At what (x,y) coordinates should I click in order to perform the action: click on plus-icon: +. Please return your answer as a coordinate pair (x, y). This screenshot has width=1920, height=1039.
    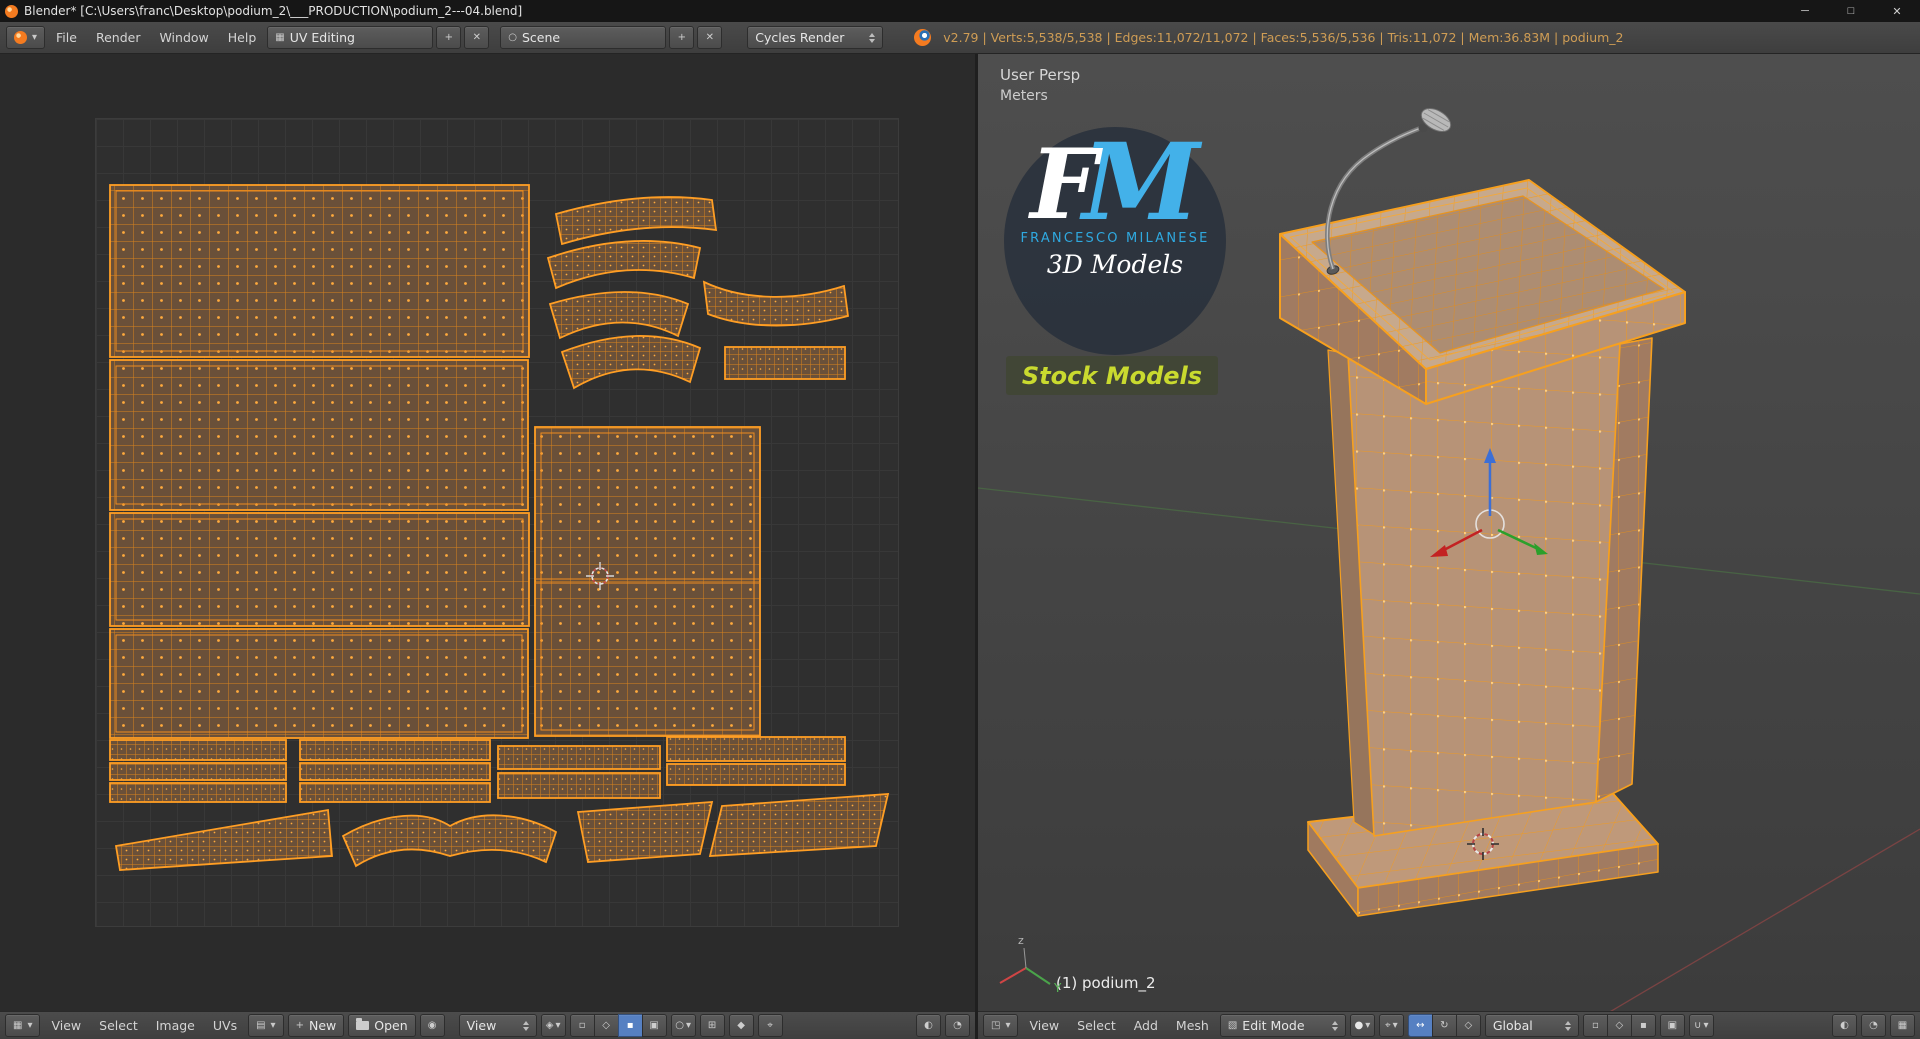
    Looking at the image, I should click on (299, 1025).